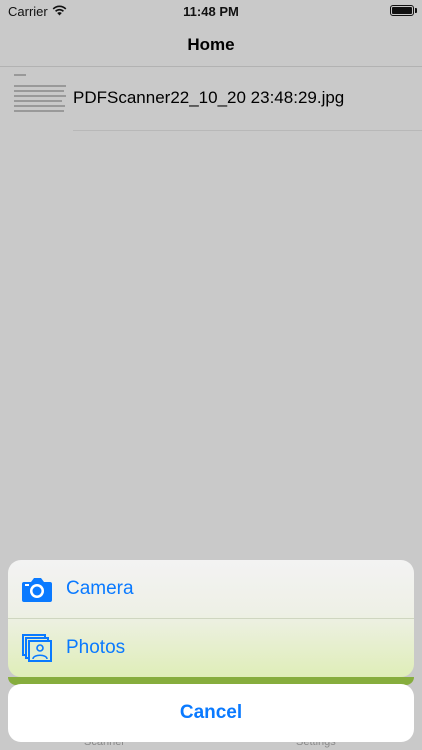 Image resolution: width=422 pixels, height=750 pixels. I want to click on battery-tip, so click(416, 10).